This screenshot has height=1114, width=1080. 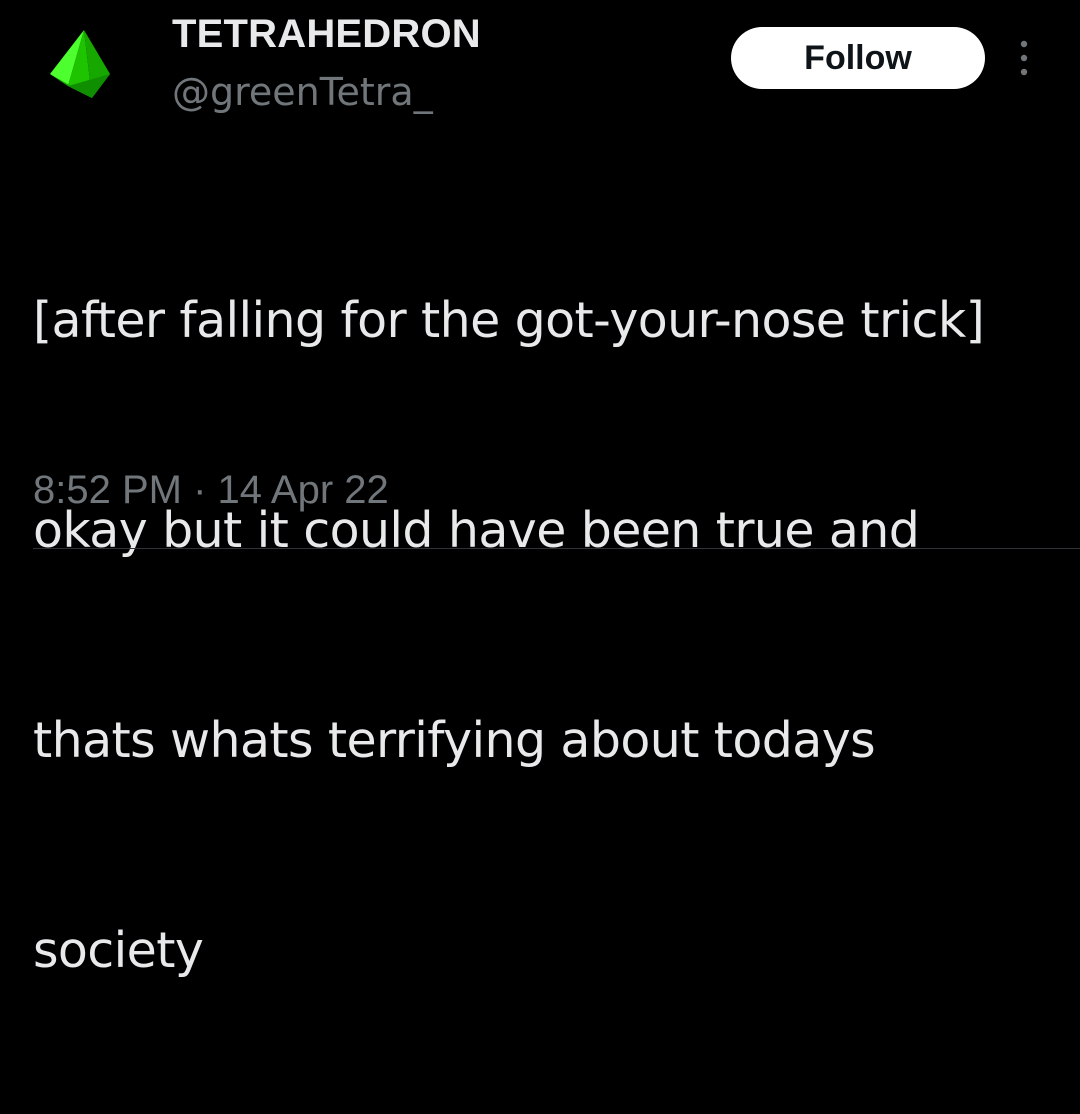 What do you see at coordinates (858, 58) in the screenshot?
I see `follow-button: Follow` at bounding box center [858, 58].